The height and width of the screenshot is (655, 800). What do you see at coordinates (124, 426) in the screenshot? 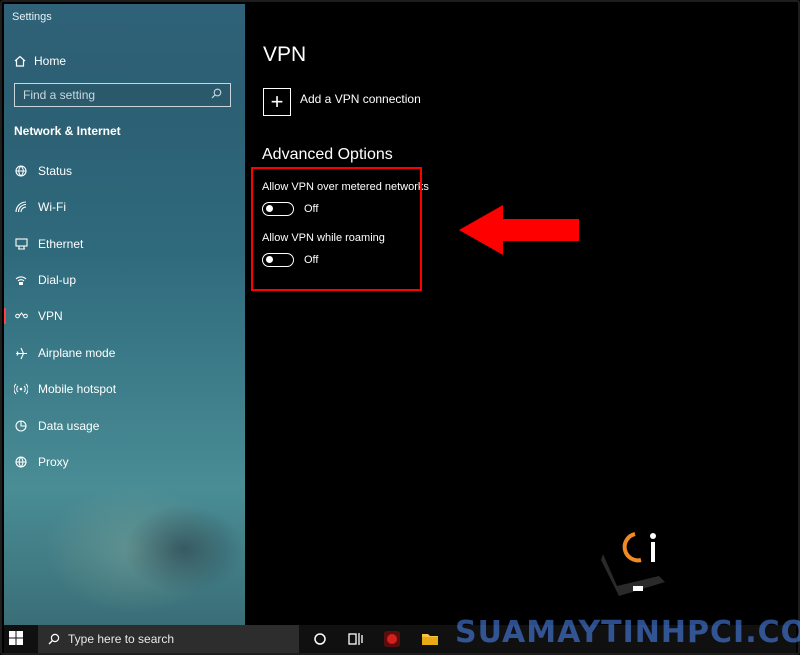
I see `sidebar-item-data-usage: Data usage` at bounding box center [124, 426].